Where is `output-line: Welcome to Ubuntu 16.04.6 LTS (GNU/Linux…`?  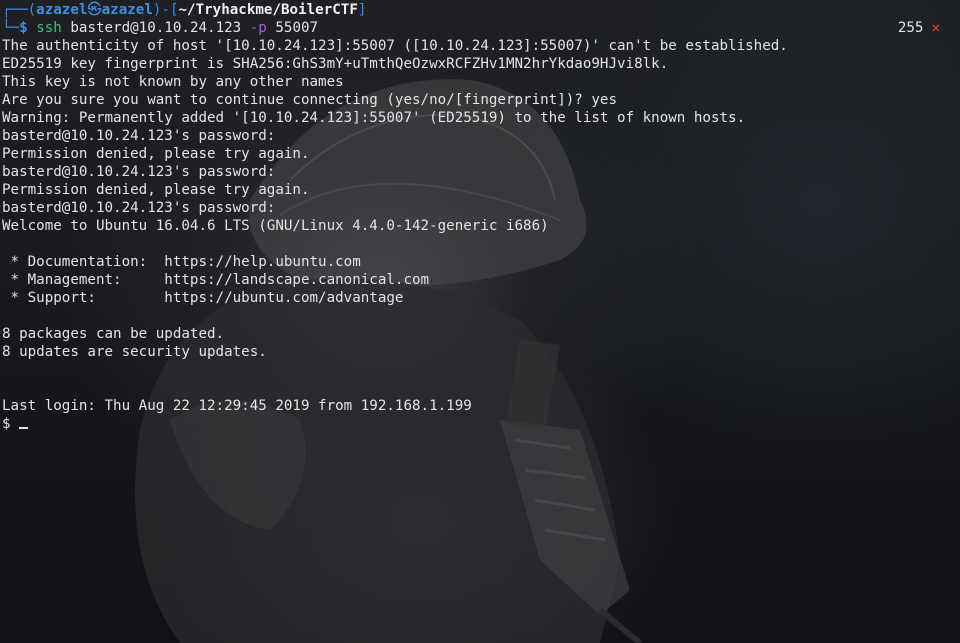
output-line: Welcome to Ubuntu 16.04.6 LTS (GNU/Linux… is located at coordinates (275, 226).